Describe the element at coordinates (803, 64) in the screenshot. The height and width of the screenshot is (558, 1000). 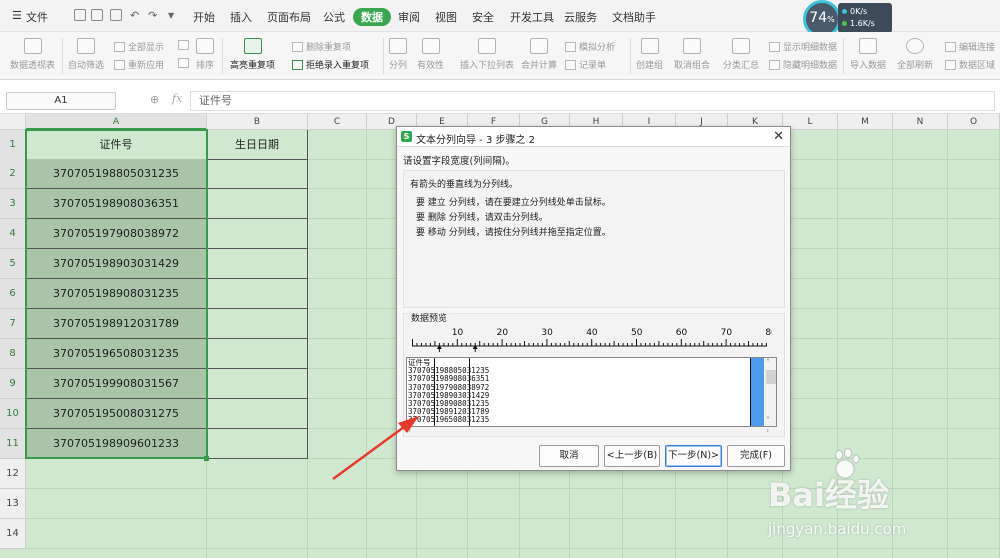
I see `hide-detail-button: 隐藏明细数据` at that location.